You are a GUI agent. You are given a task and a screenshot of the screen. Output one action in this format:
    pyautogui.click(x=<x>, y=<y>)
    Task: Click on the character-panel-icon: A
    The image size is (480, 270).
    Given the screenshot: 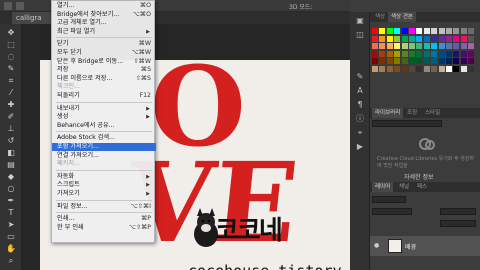 What is the action you would take?
    pyautogui.click(x=360, y=91)
    